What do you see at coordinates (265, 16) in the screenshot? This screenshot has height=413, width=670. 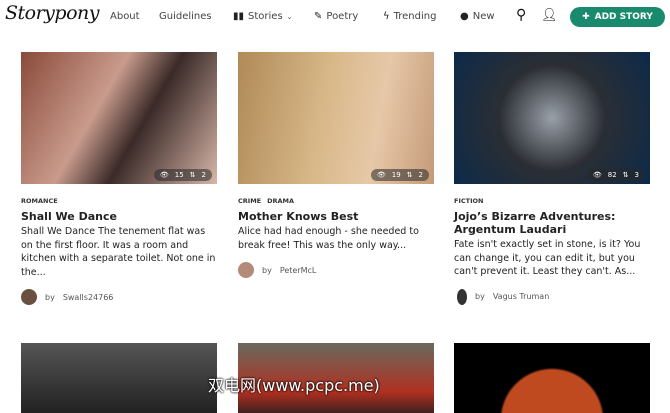 I see `nav-stories-label: Stories` at bounding box center [265, 16].